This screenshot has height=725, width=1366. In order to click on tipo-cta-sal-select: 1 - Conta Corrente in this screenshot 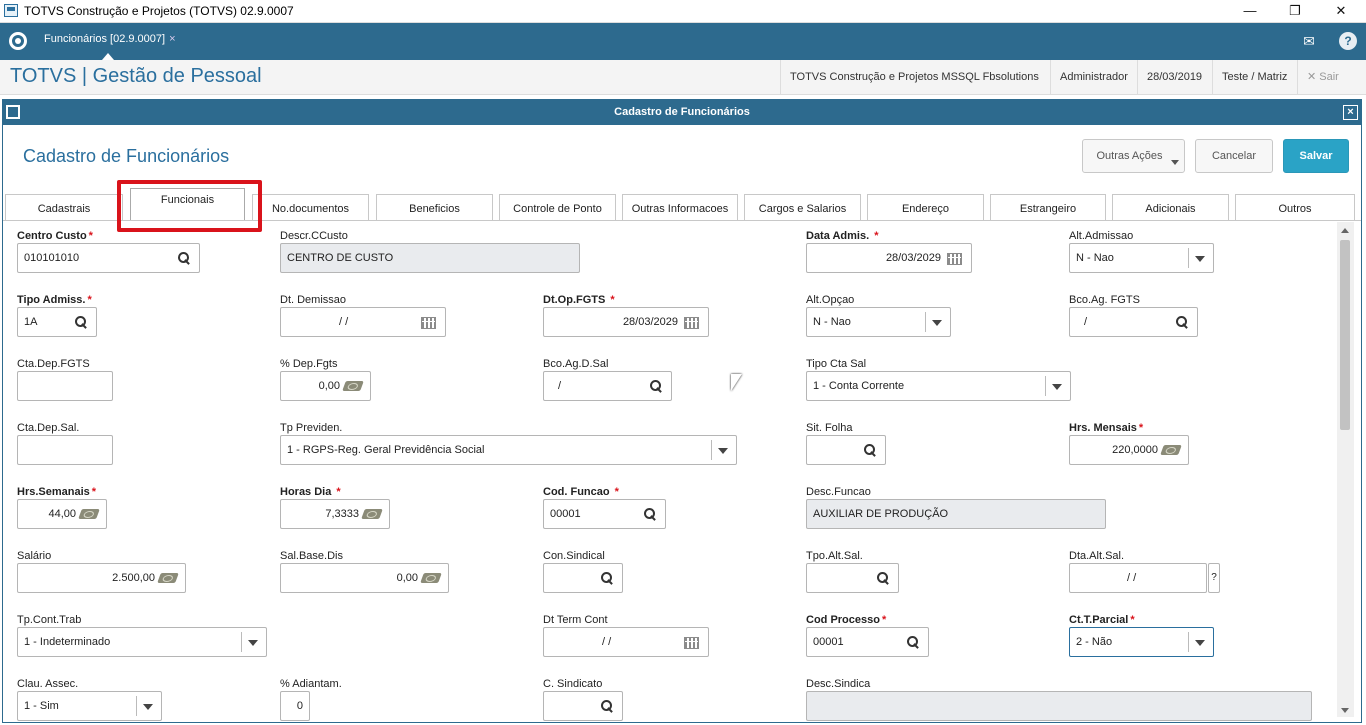, I will do `click(938, 386)`.